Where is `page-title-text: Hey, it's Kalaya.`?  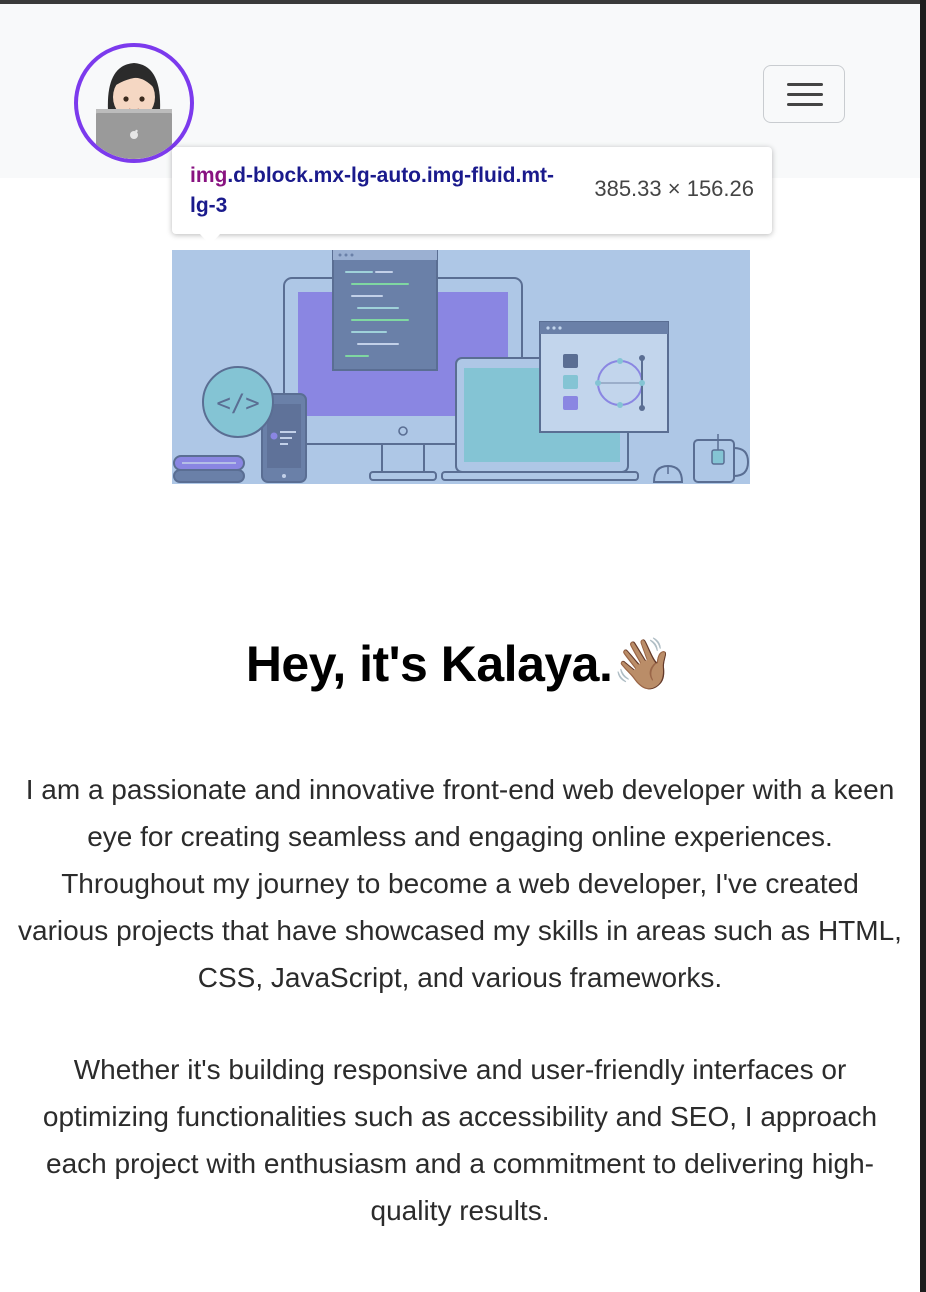
page-title-text: Hey, it's Kalaya. is located at coordinates (429, 664).